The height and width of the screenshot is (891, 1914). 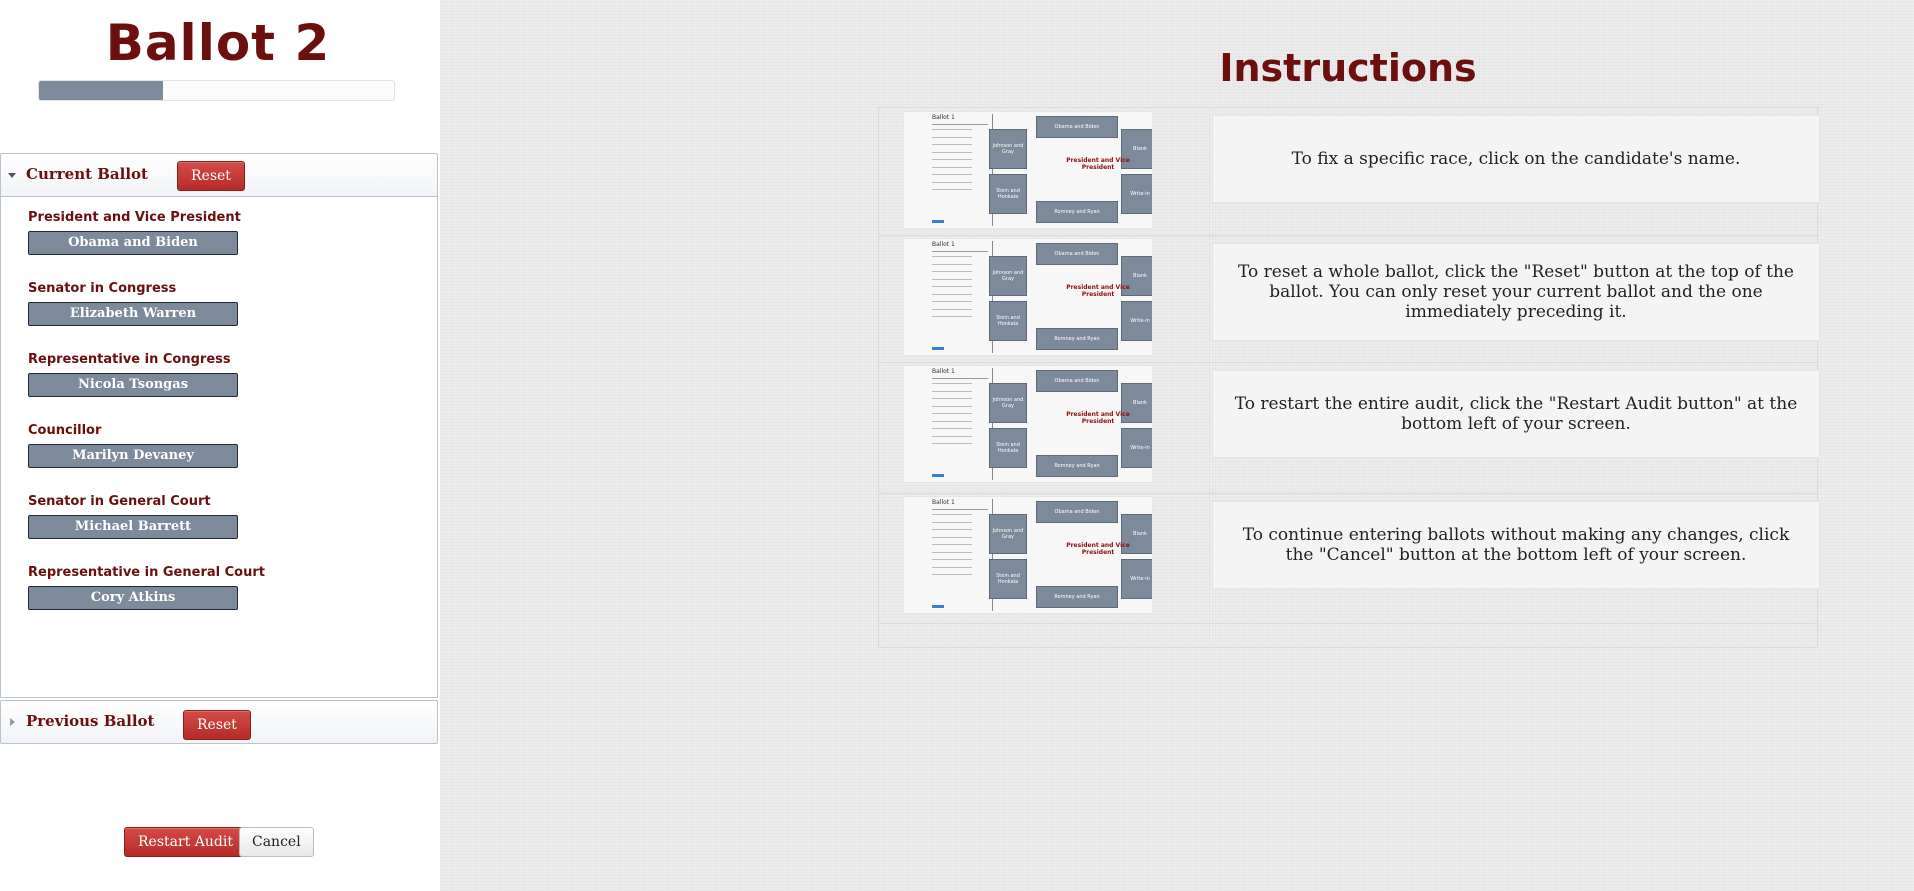 I want to click on ballot-title: Ballot 2, so click(x=218, y=43).